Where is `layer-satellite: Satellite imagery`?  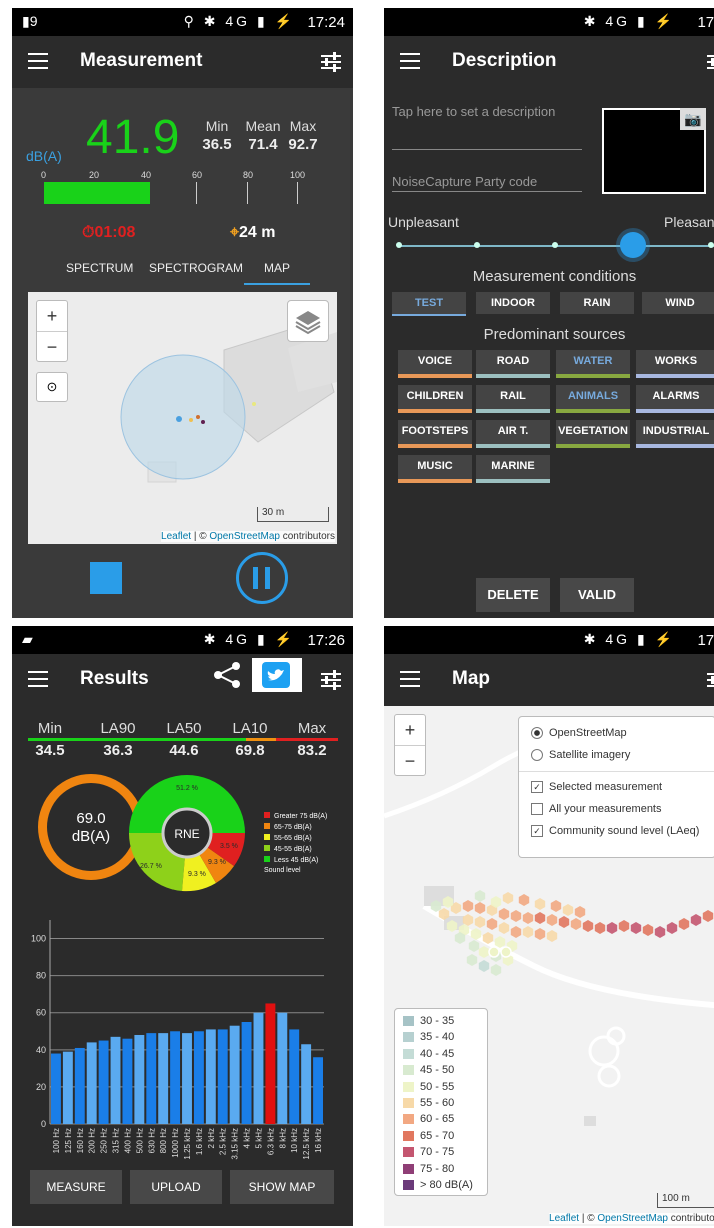
layer-satellite: Satellite imagery is located at coordinates (580, 755).